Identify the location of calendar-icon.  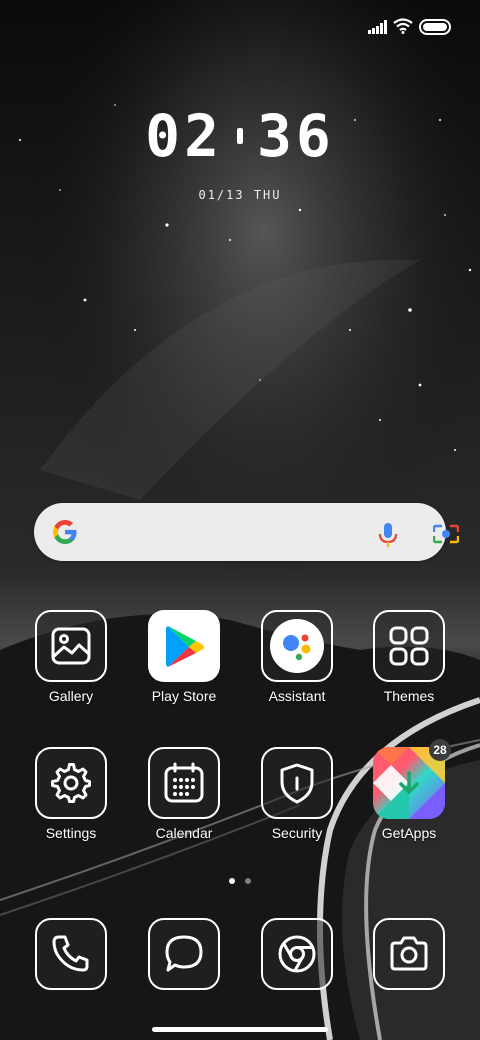
(184, 783).